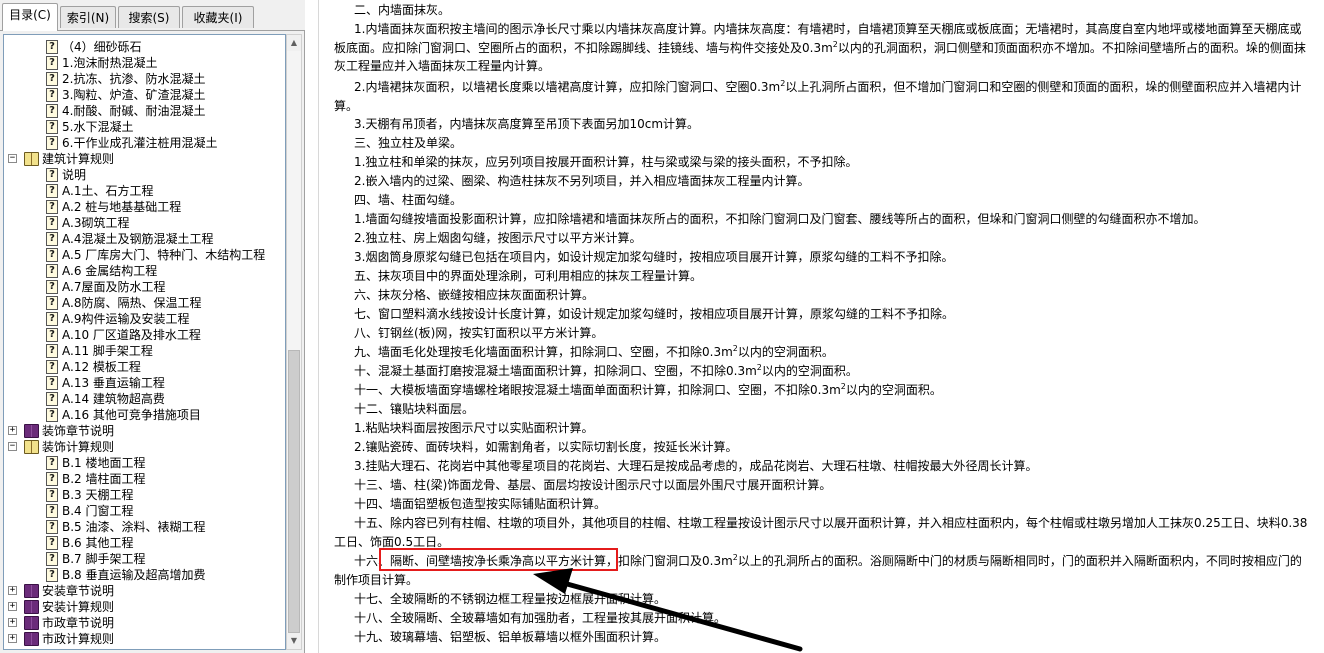 This screenshot has height=653, width=1324. What do you see at coordinates (110, 271) in the screenshot?
I see `tree-item-label: A.6 金属结构工程` at bounding box center [110, 271].